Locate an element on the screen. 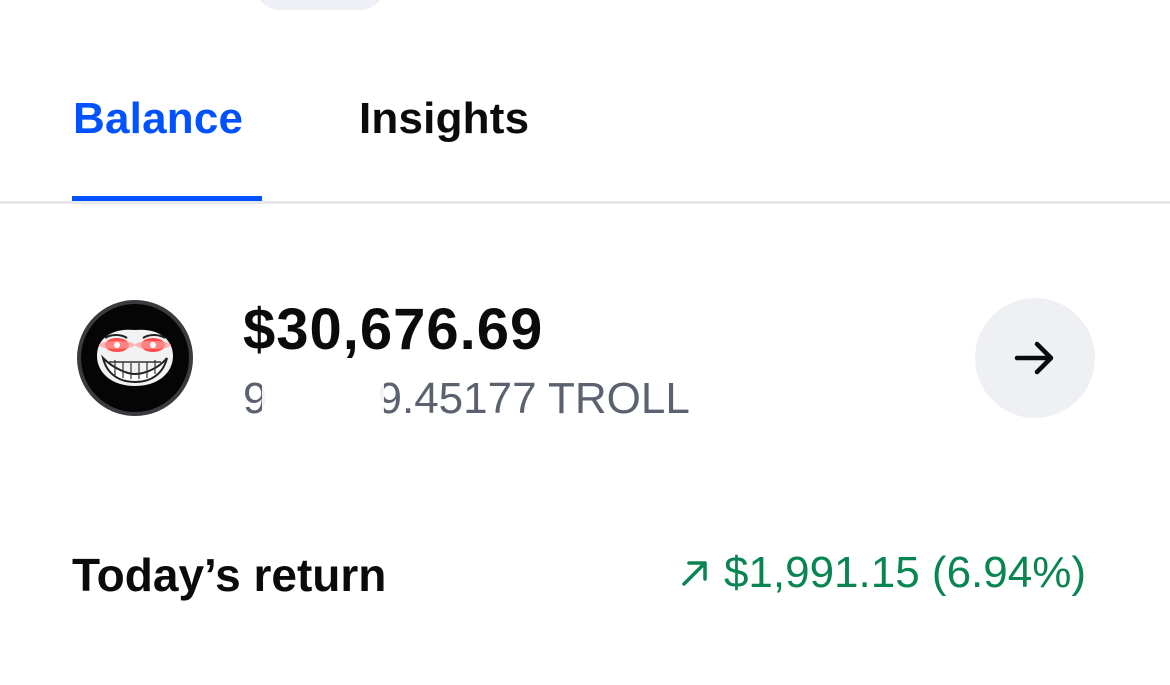 The height and width of the screenshot is (685, 1170). troll-face-icon is located at coordinates (135, 358).